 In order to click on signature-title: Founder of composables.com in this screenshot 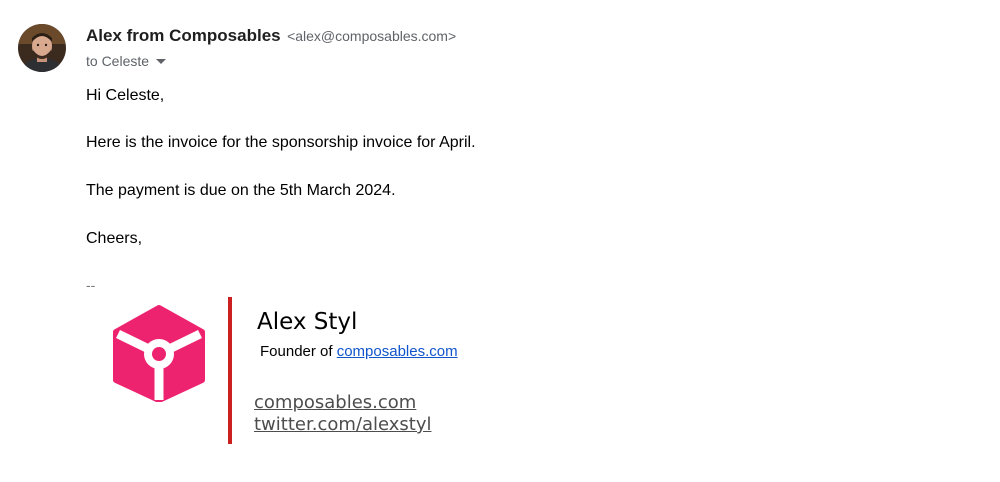, I will do `click(359, 352)`.